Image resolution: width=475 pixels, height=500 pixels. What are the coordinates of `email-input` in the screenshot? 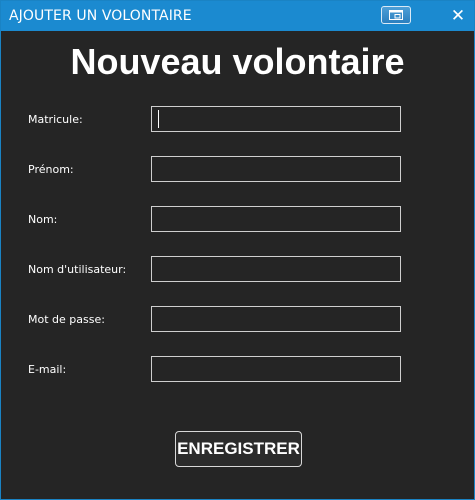 It's located at (276, 369).